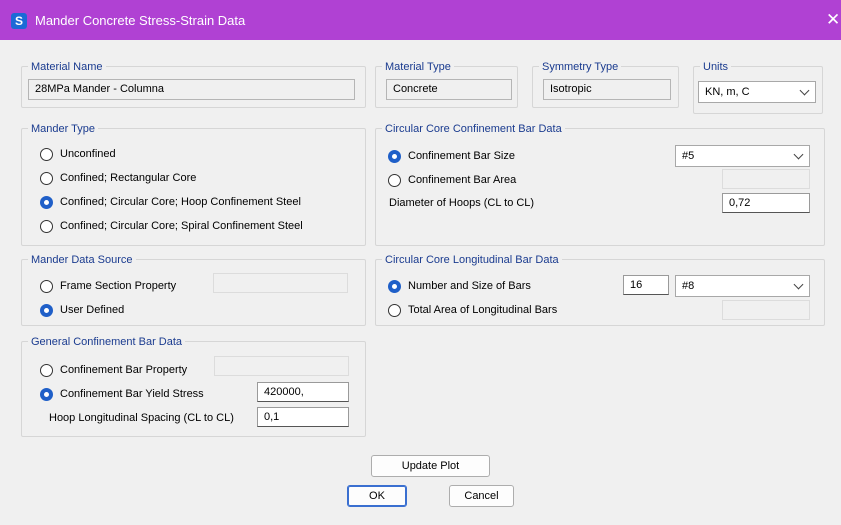 The width and height of the screenshot is (841, 525). What do you see at coordinates (418, 67) in the screenshot?
I see `material-type-title: Material Type` at bounding box center [418, 67].